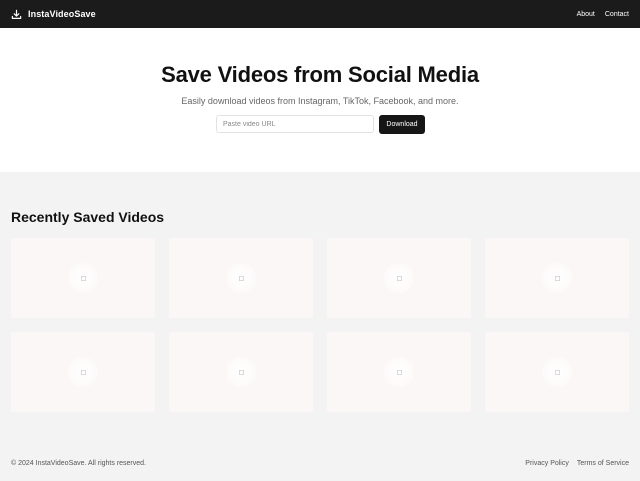 The height and width of the screenshot is (481, 640). I want to click on brand-name: InstaVideoSave, so click(62, 14).